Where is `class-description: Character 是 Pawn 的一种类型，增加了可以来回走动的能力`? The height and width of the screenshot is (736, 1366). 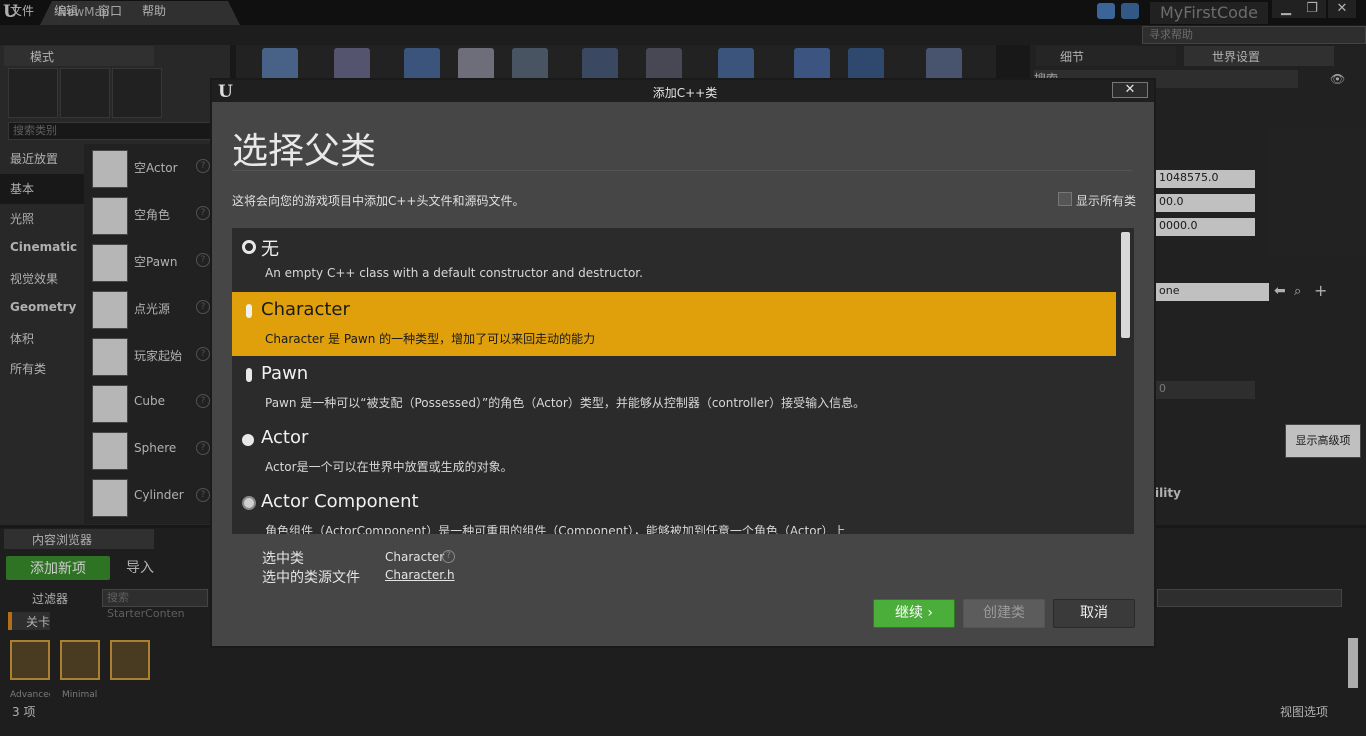 class-description: Character 是 Pawn 的一种类型，增加了可以来回走动的能力 is located at coordinates (430, 339).